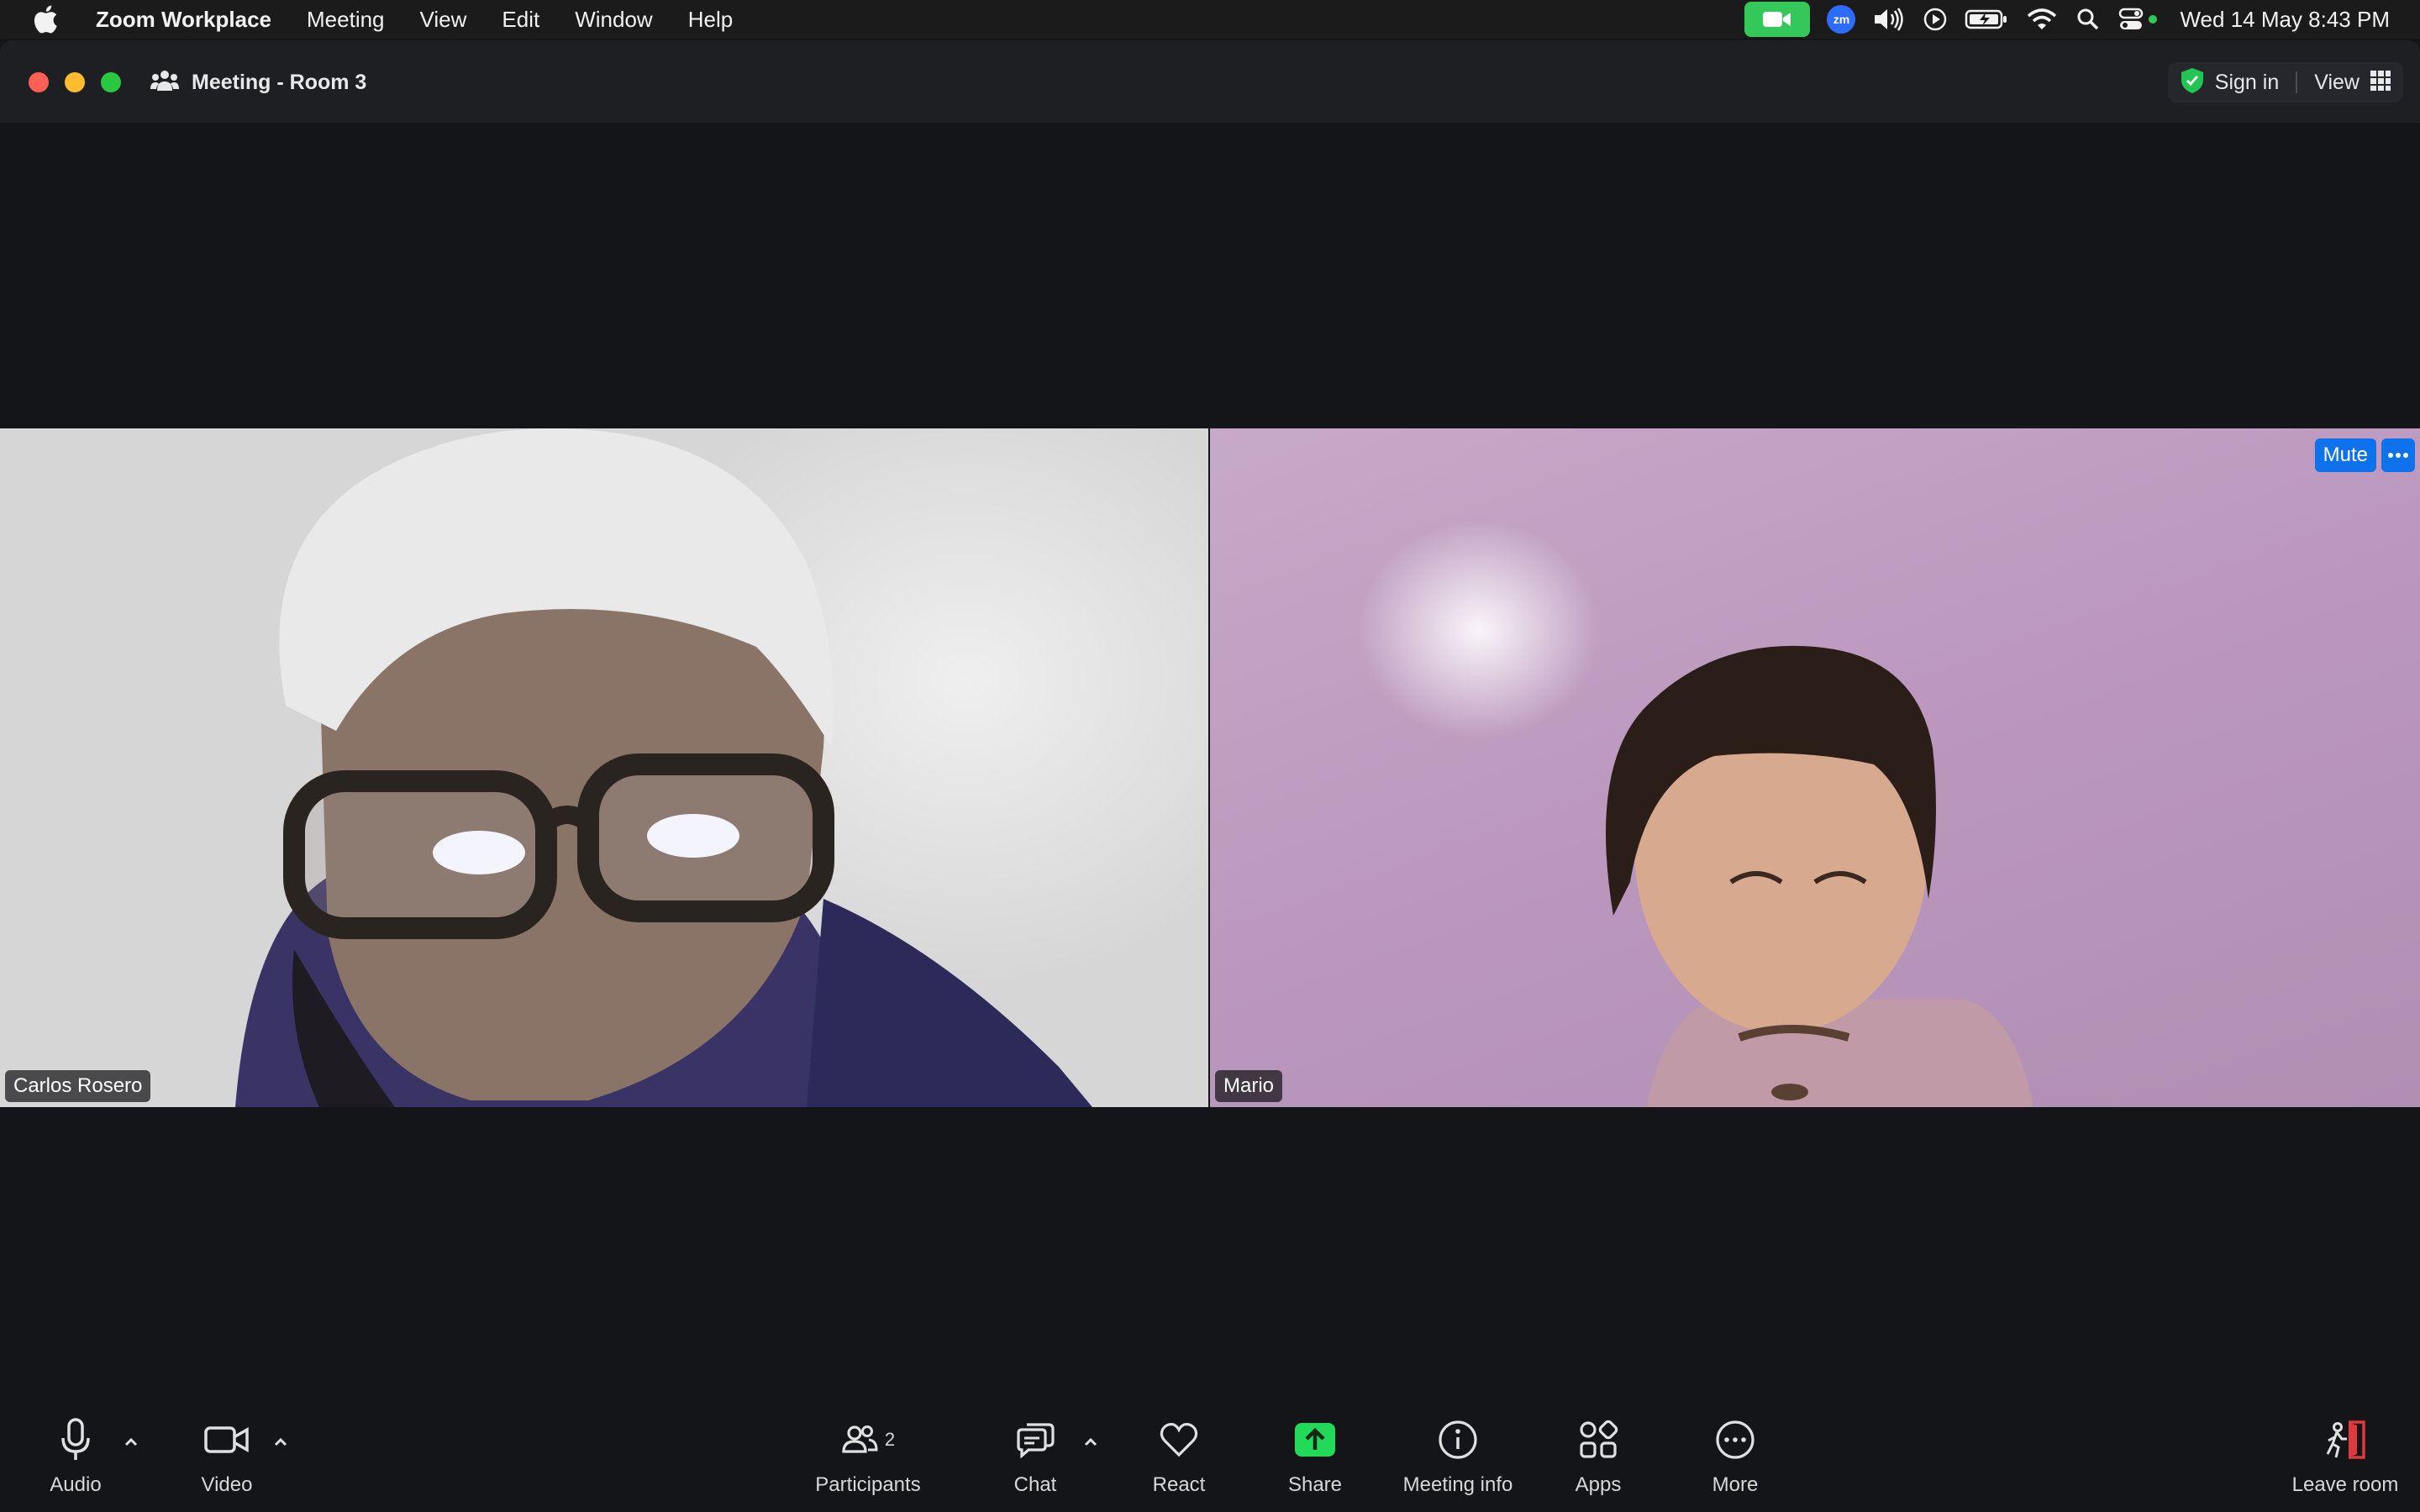 This screenshot has width=2420, height=1512. What do you see at coordinates (78, 1086) in the screenshot?
I see `participant-name-tag: Carlos Rosero` at bounding box center [78, 1086].